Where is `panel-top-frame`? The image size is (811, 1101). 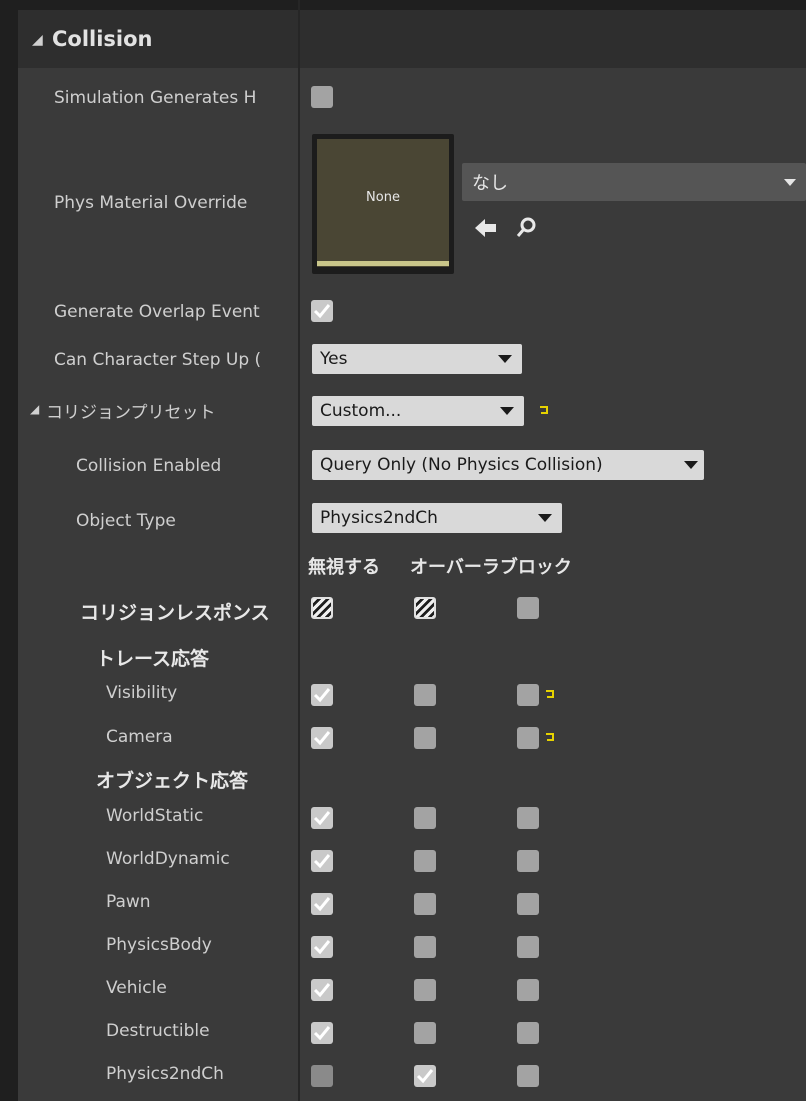
panel-top-frame is located at coordinates (412, 5).